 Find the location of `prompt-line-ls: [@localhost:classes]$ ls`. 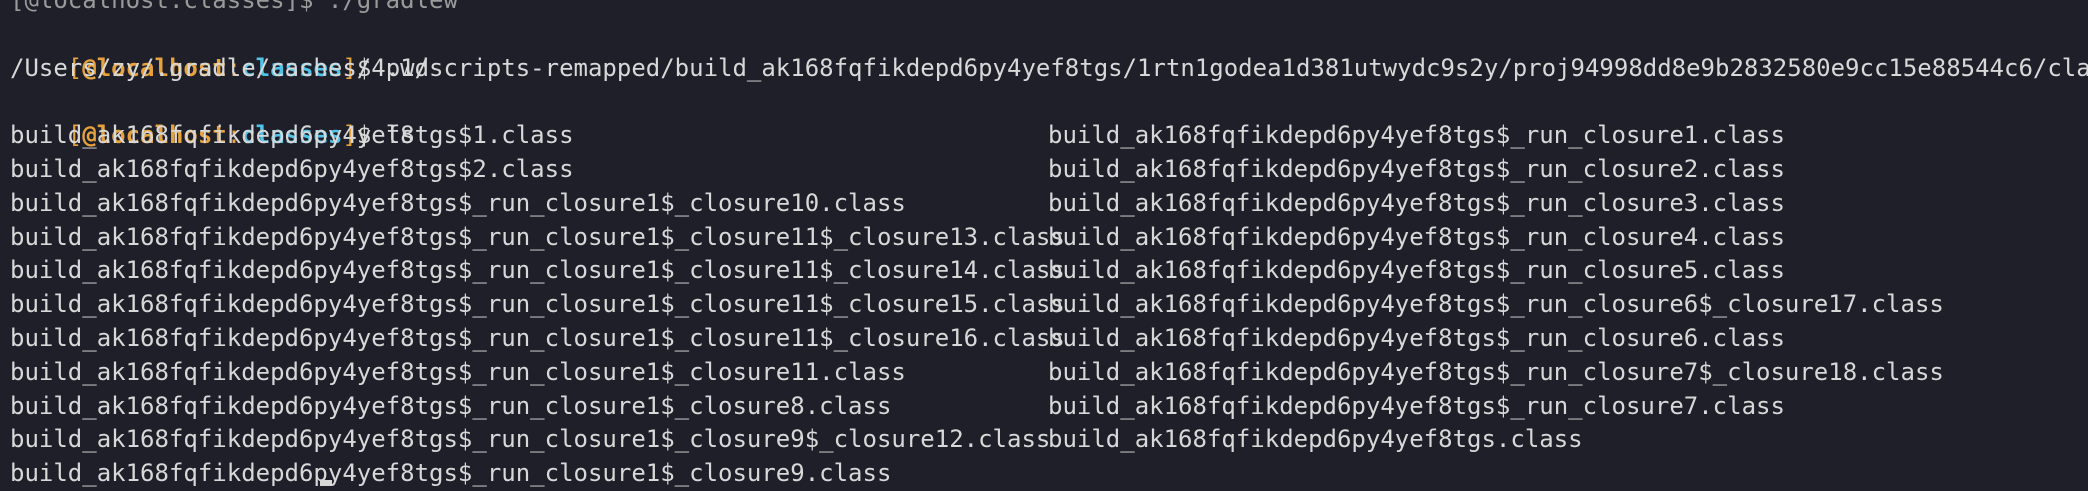

prompt-line-ls: [@localhost:classes]$ ls is located at coordinates (1045, 117).